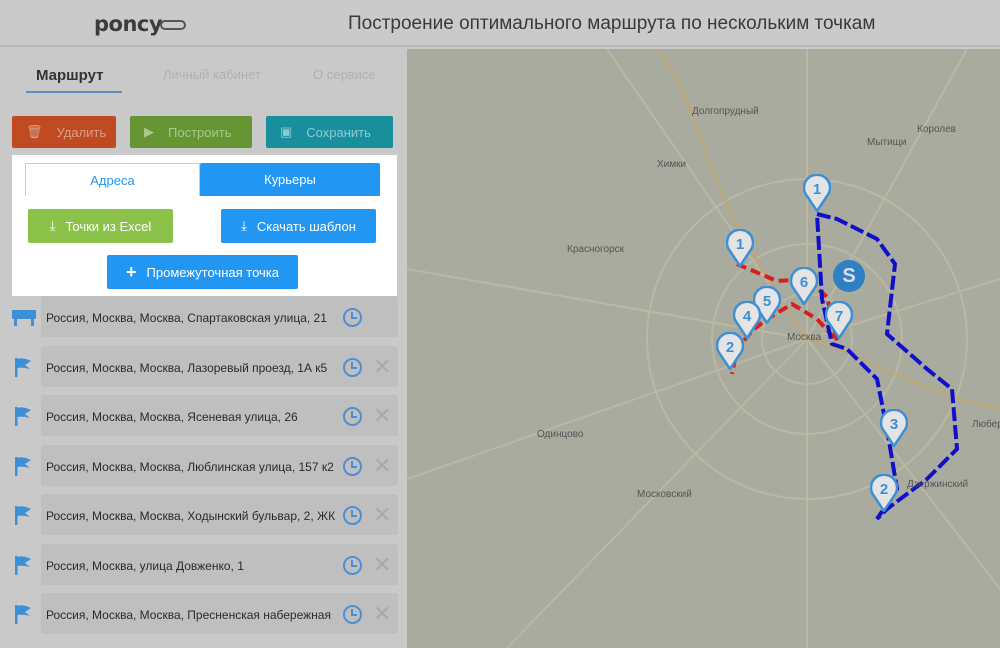 This screenshot has width=1000, height=648. I want to click on map-place-label: Люберцы, so click(986, 424).